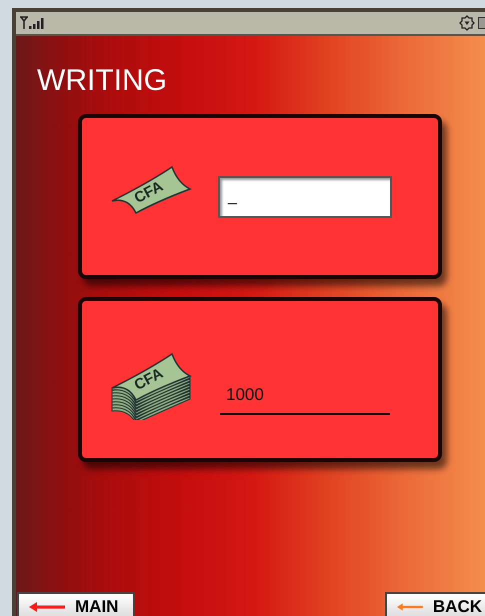 The width and height of the screenshot is (485, 616). What do you see at coordinates (76, 604) in the screenshot?
I see `softkey: MAIN` at bounding box center [76, 604].